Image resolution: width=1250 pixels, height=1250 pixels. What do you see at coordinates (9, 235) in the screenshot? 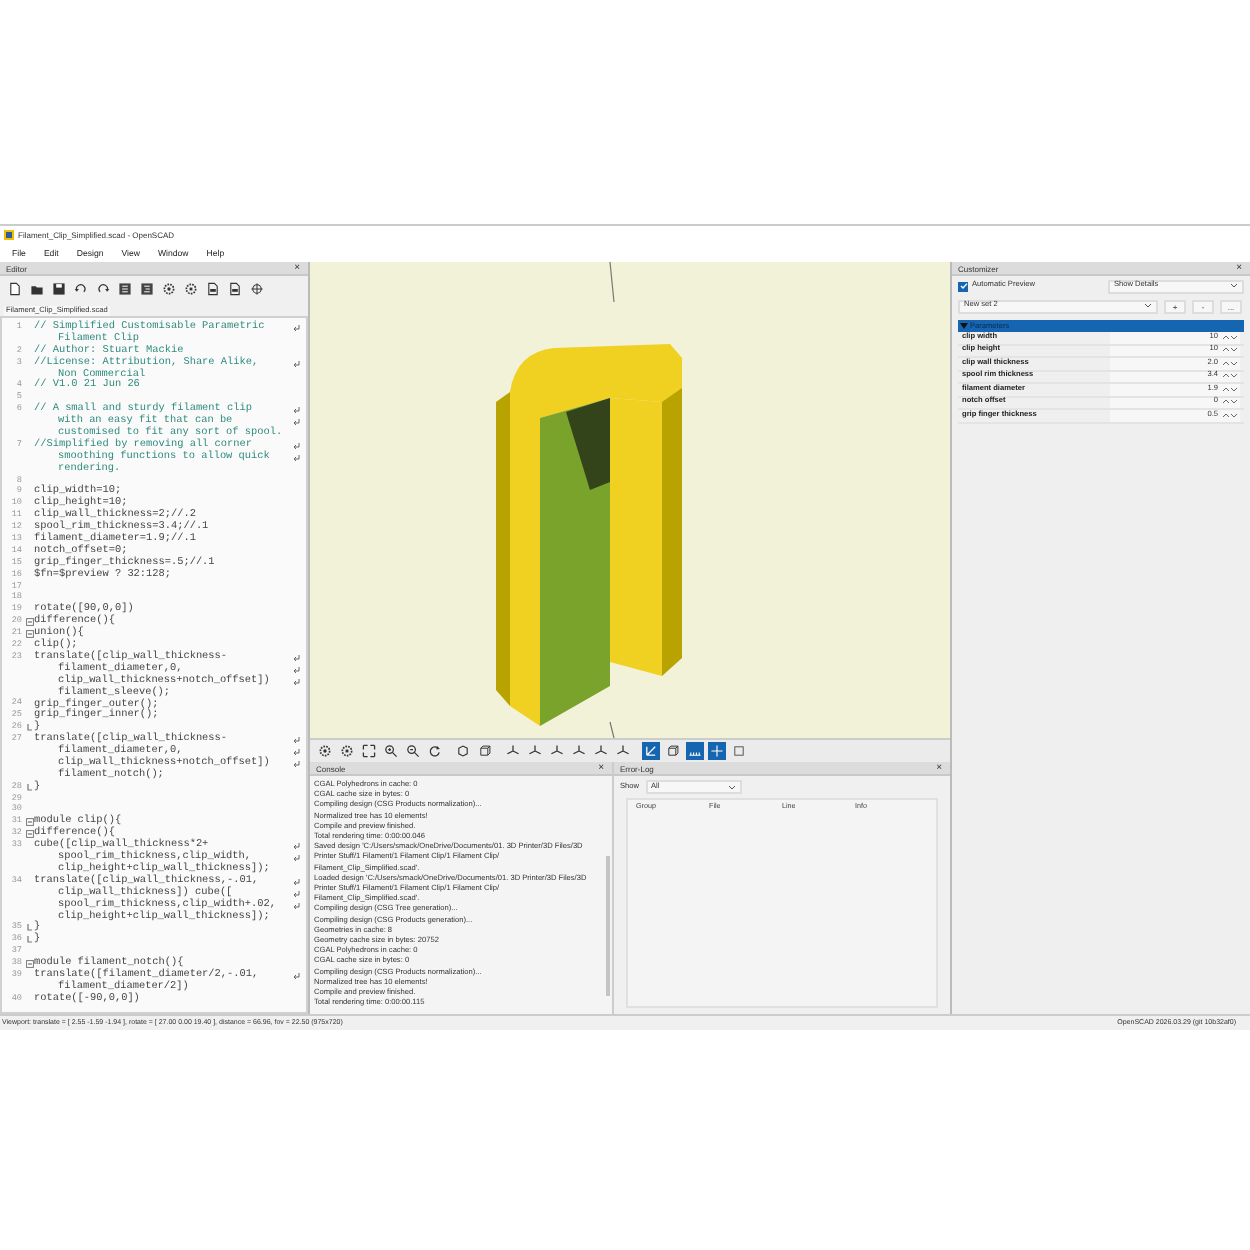
I see `app-logo-icon` at bounding box center [9, 235].